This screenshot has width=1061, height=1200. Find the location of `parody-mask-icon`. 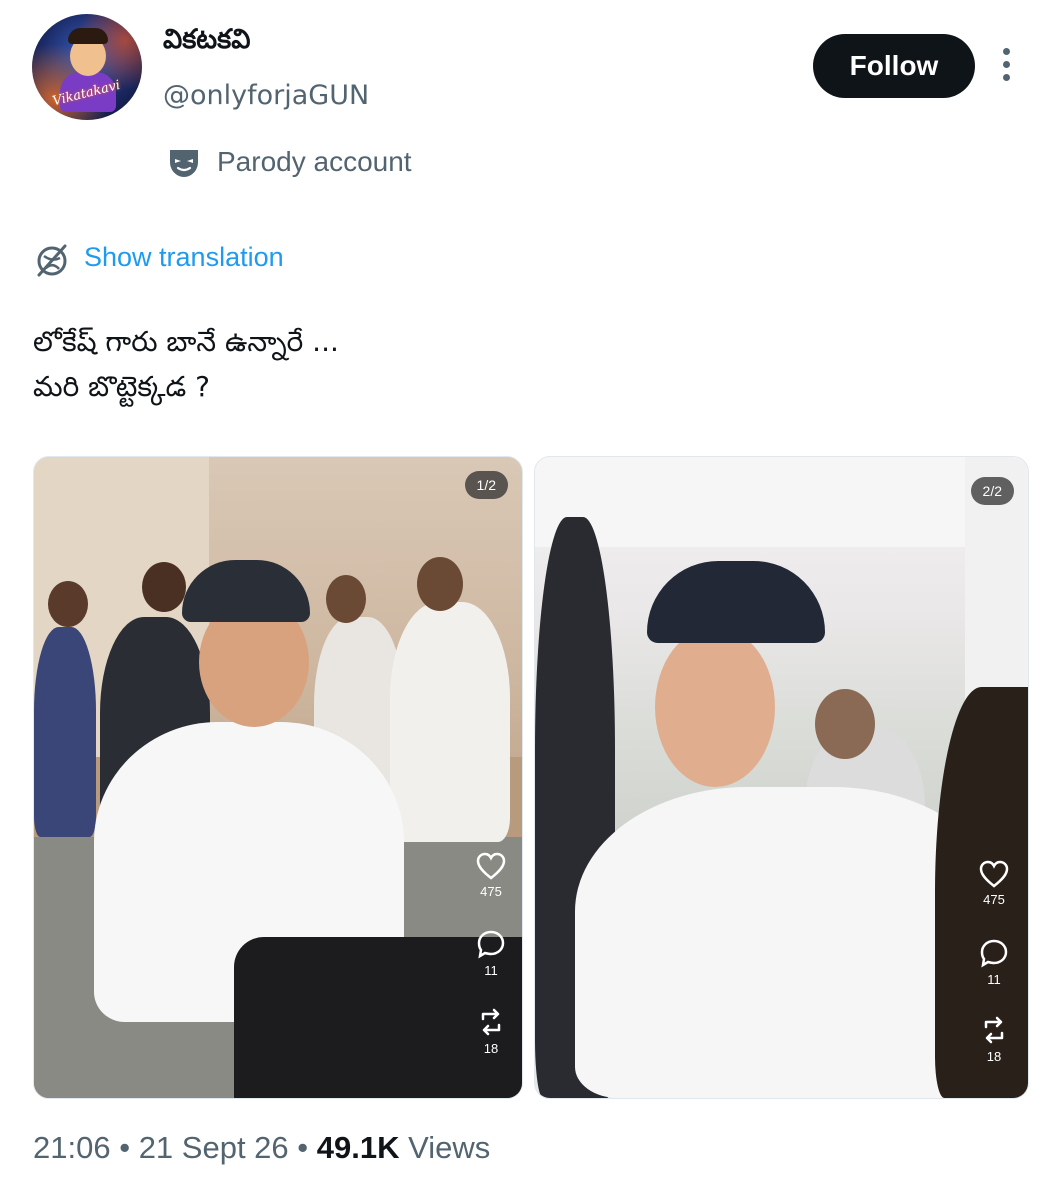

parody-mask-icon is located at coordinates (184, 162).